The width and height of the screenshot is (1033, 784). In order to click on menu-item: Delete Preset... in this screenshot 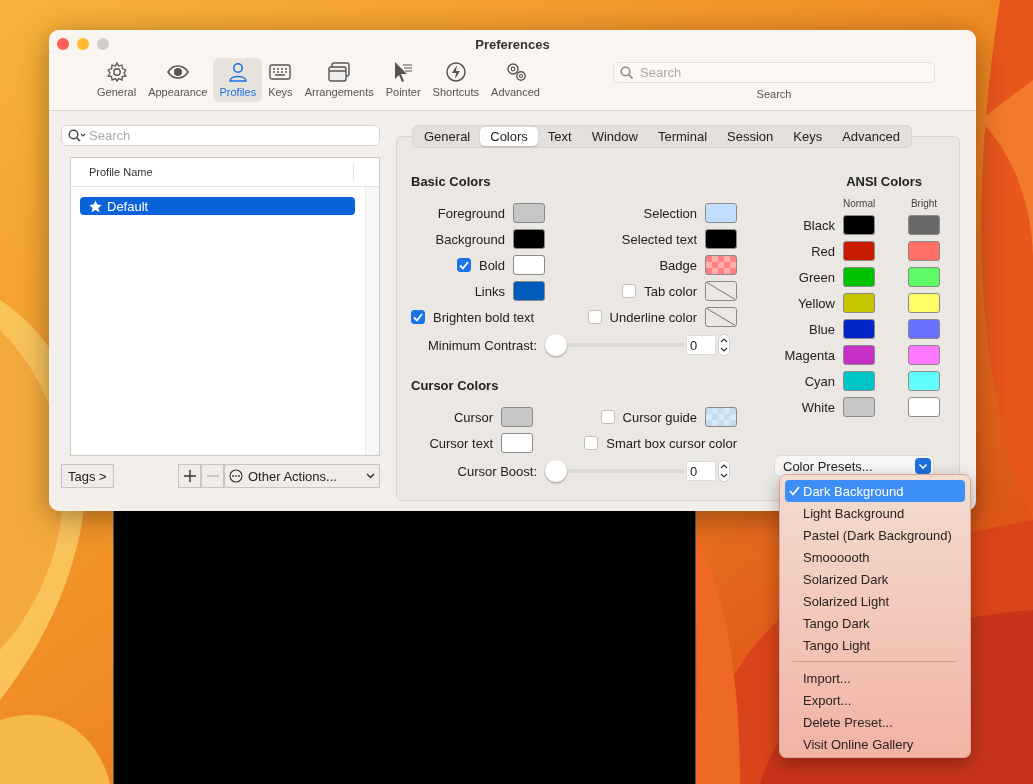, I will do `click(875, 722)`.